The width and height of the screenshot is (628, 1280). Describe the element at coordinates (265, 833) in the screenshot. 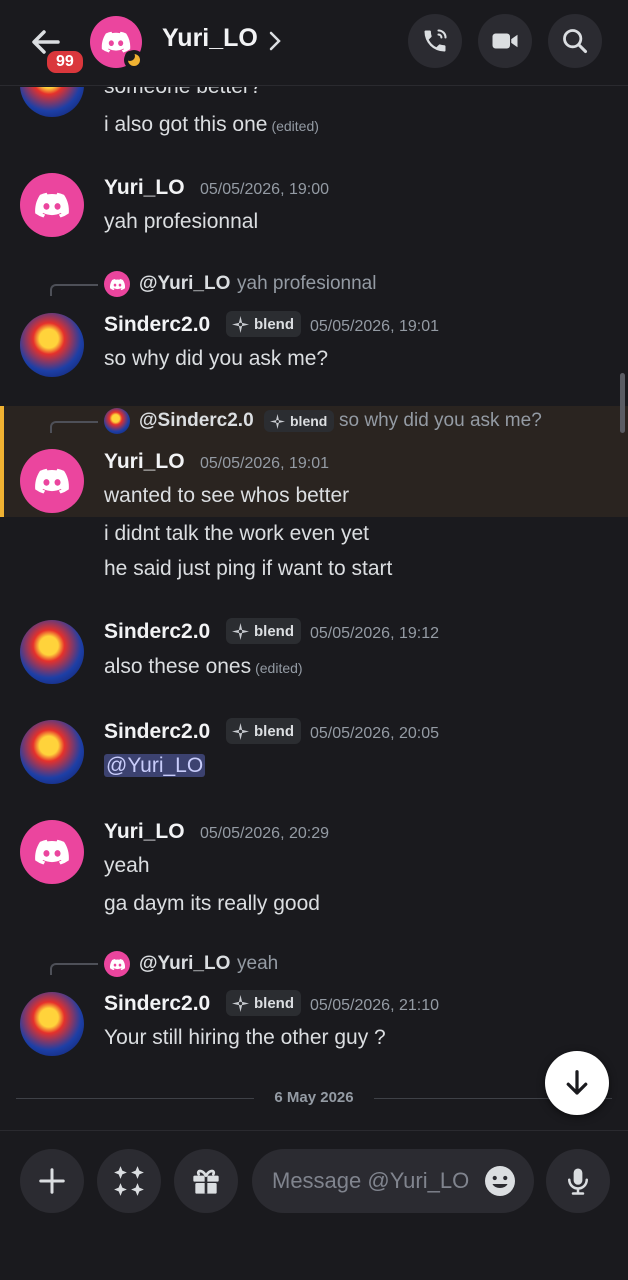

I see `timestamp: 05/05/2026, 20:29` at that location.